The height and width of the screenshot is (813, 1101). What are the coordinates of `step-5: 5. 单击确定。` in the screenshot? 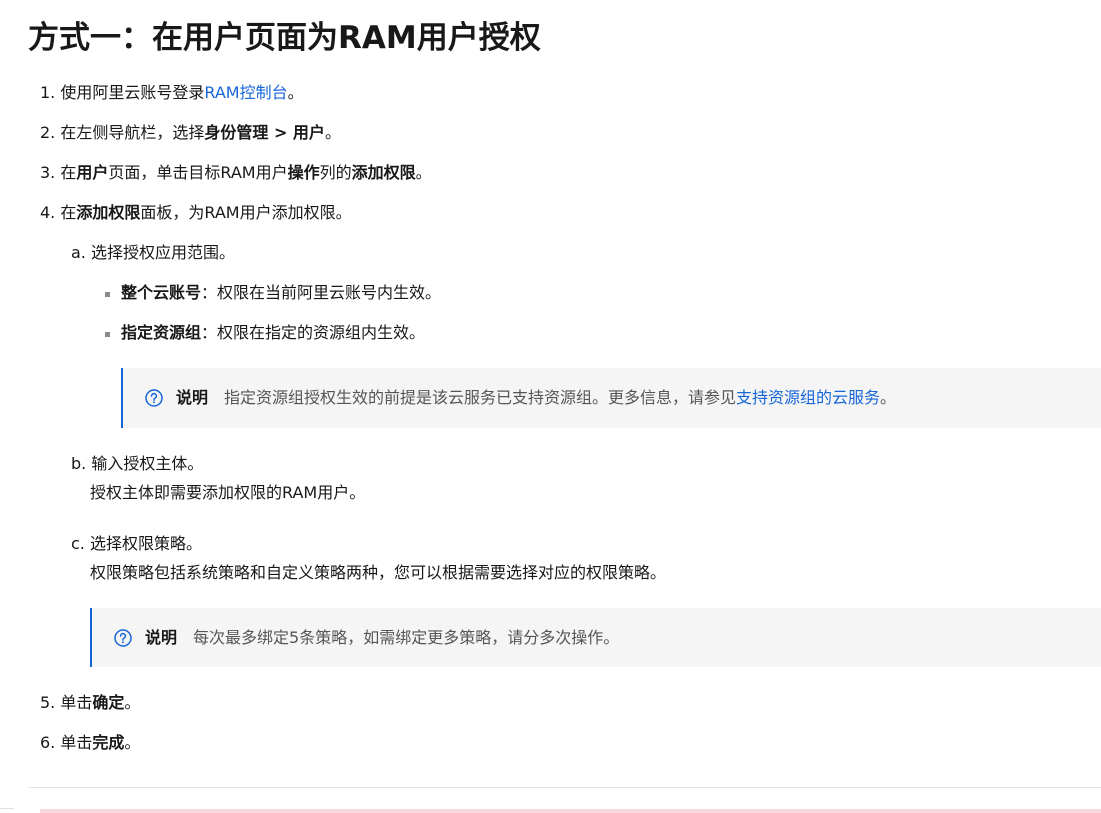 It's located at (90, 703).